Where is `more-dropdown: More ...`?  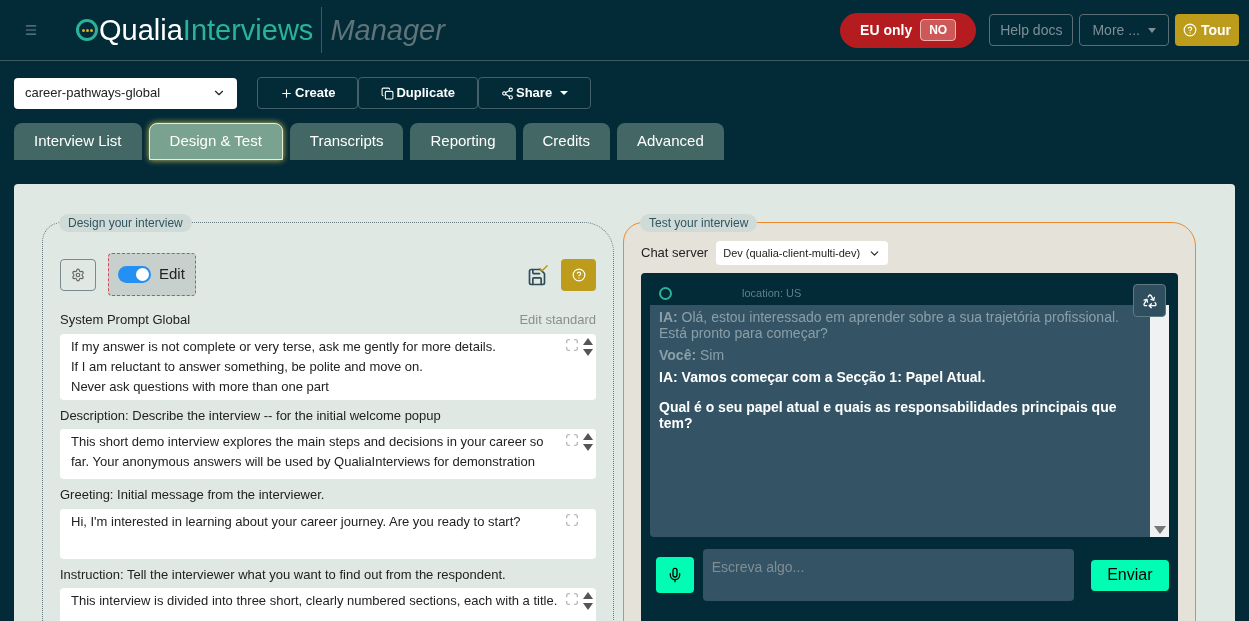 more-dropdown: More ... is located at coordinates (1124, 30).